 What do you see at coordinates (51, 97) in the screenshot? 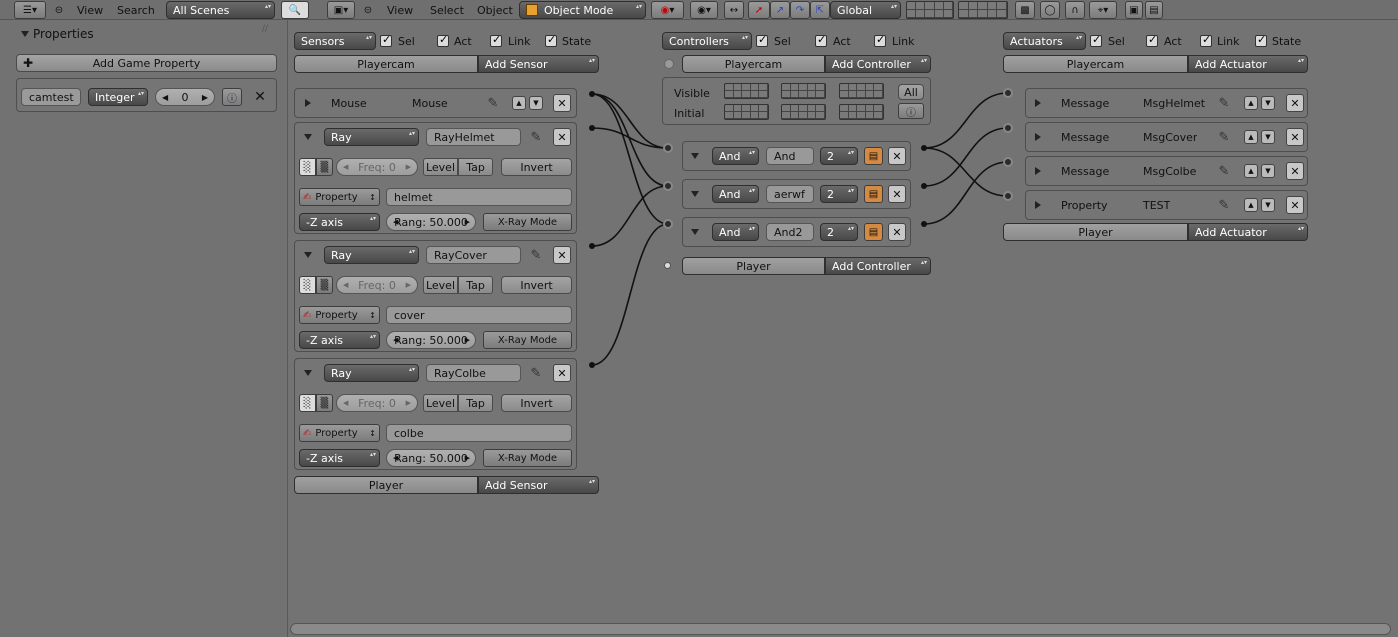
I see `property-name-field: camtest` at bounding box center [51, 97].